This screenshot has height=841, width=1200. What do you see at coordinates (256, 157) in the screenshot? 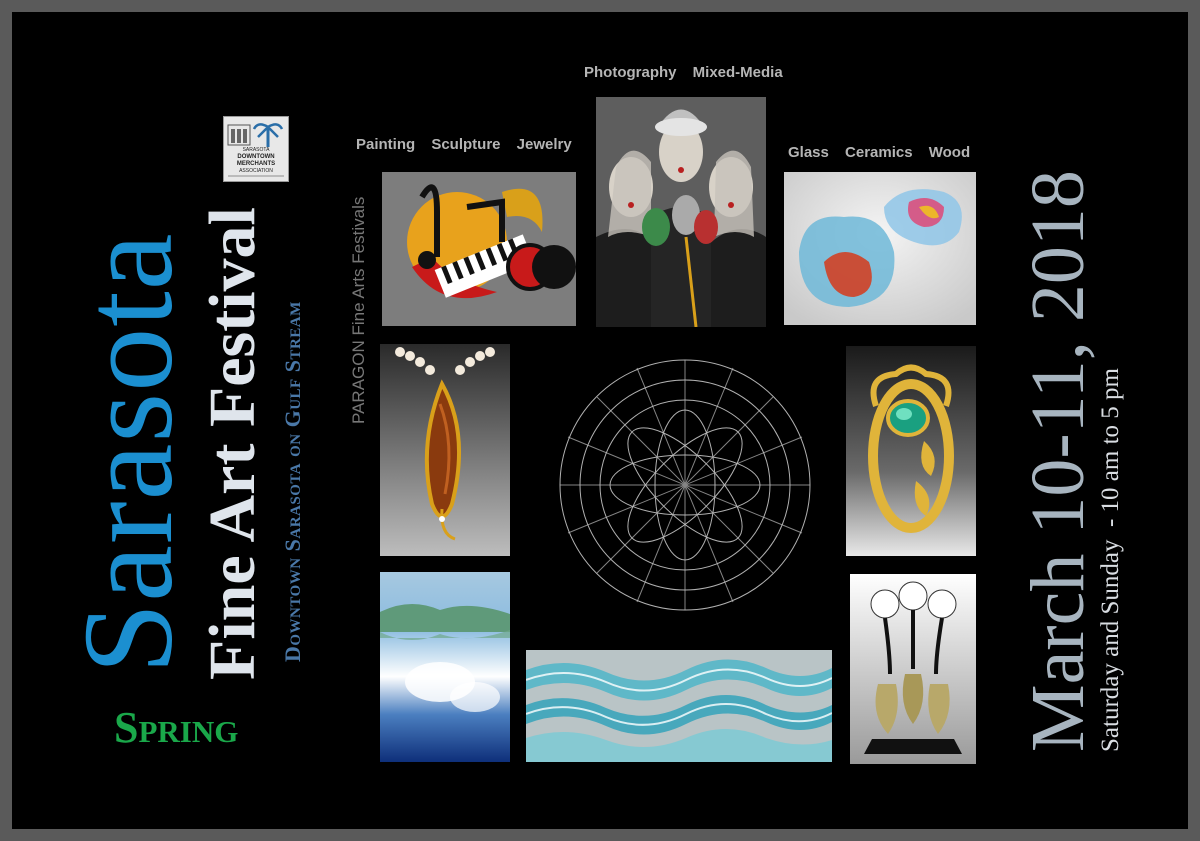
I see `logo-line-2: DOWNTOWN` at bounding box center [256, 157].